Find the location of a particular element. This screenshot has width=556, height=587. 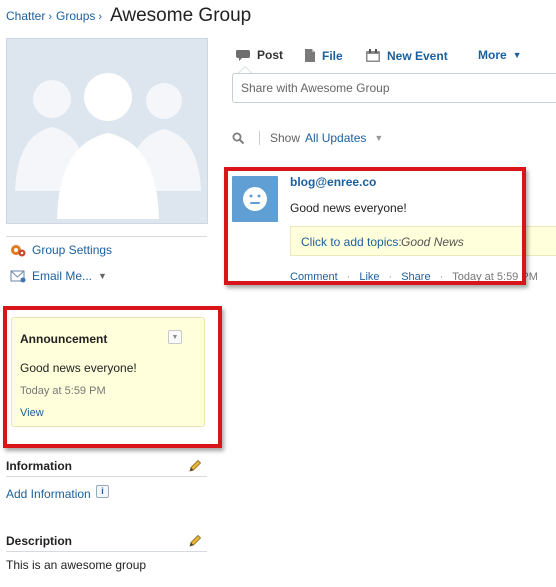

share-link: Share is located at coordinates (415, 277).